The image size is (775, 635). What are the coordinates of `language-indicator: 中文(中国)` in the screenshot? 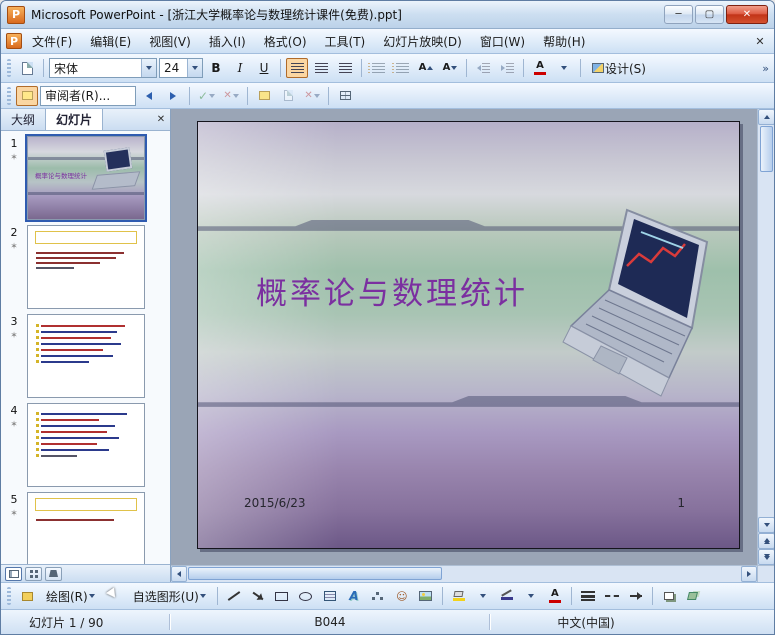 It's located at (586, 622).